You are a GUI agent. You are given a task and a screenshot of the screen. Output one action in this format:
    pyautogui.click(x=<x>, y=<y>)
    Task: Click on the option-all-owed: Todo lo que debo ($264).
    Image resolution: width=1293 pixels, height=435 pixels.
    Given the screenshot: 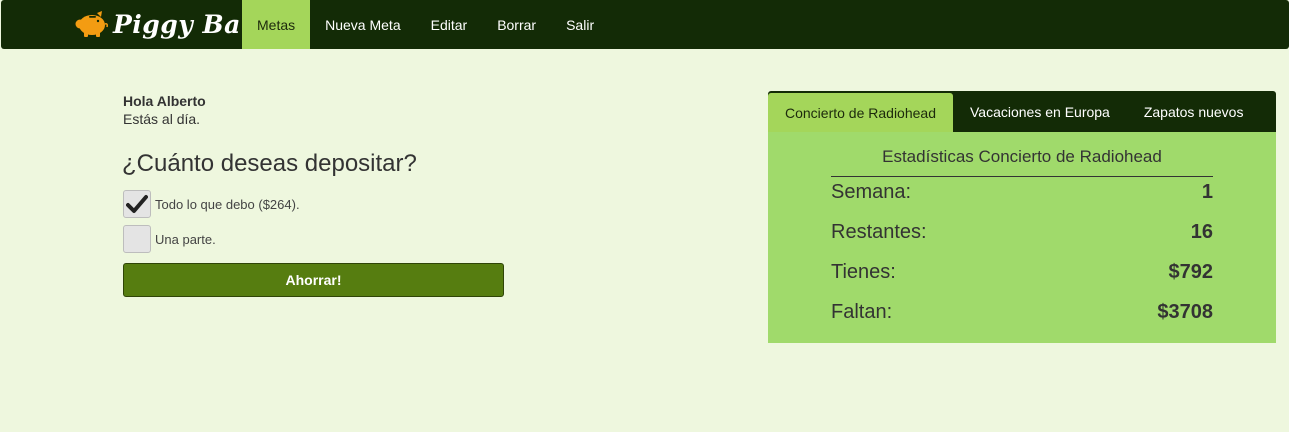 What is the action you would take?
    pyautogui.click(x=211, y=204)
    